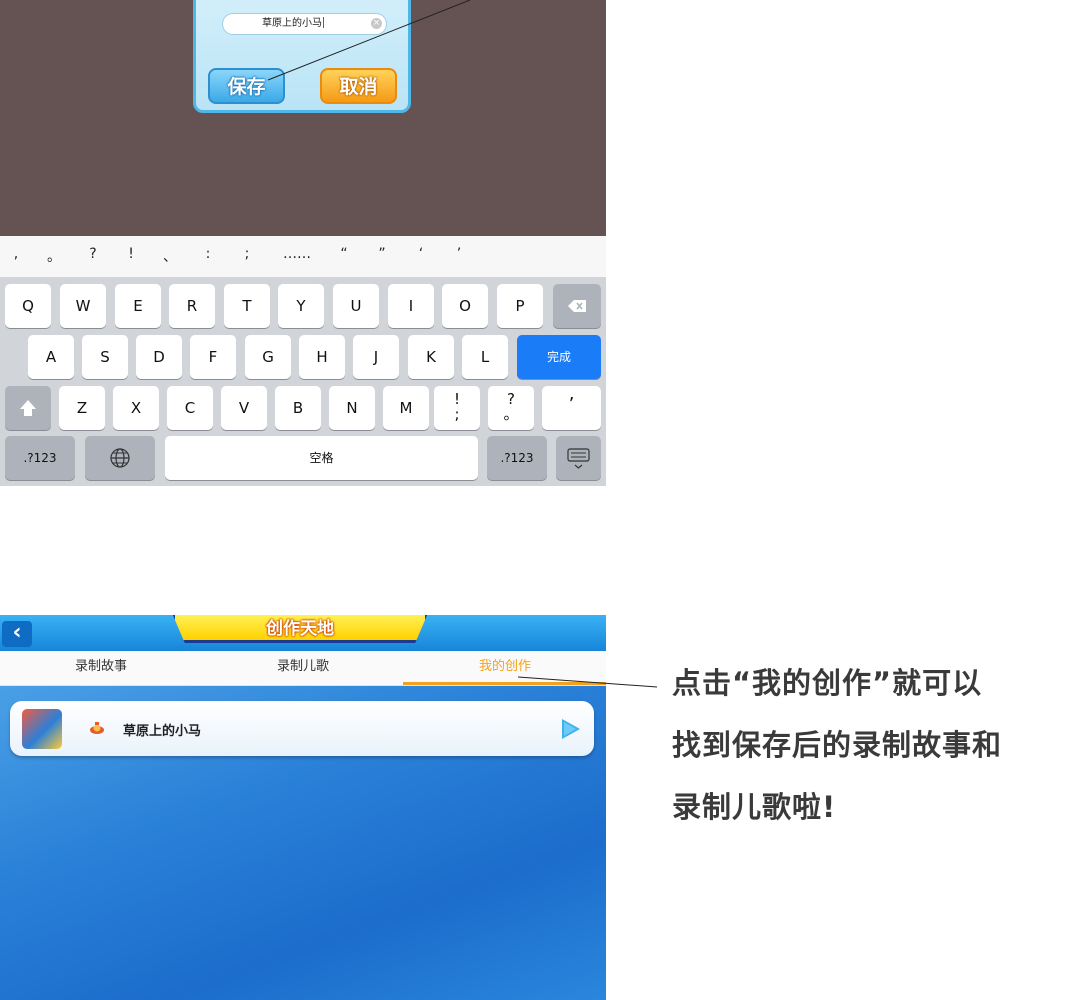 The height and width of the screenshot is (1000, 1080). What do you see at coordinates (136, 408) in the screenshot?
I see `key-x: X` at bounding box center [136, 408].